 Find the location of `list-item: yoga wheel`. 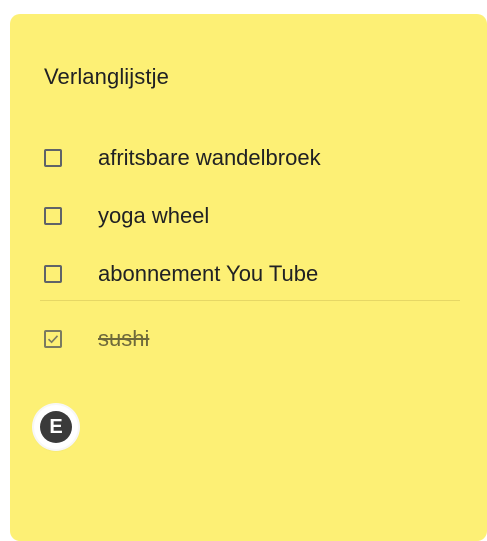

list-item: yoga wheel is located at coordinates (126, 216).